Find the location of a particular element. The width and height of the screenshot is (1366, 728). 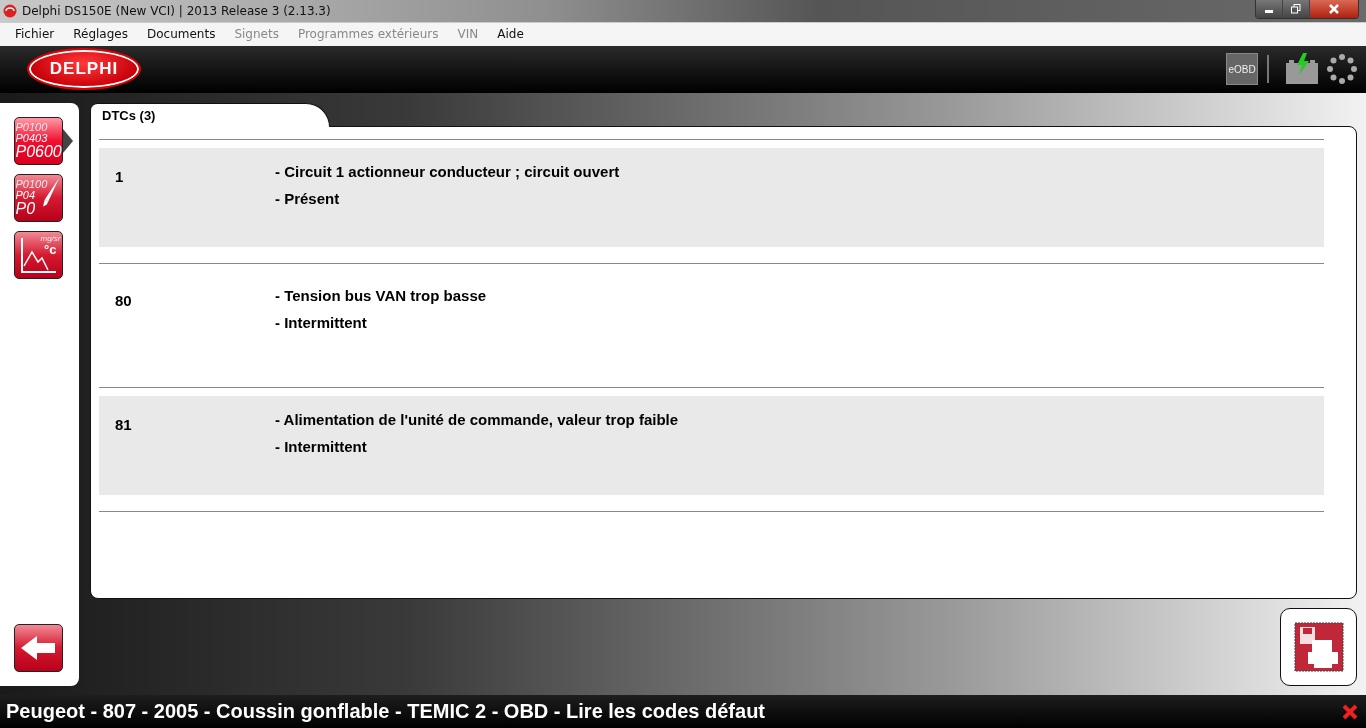

close-button is located at coordinates (1334, 9).